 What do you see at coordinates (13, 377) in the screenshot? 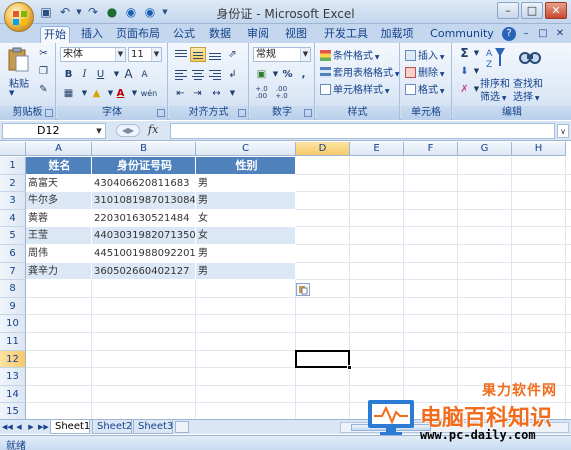
I see `row-header-13: 13` at bounding box center [13, 377].